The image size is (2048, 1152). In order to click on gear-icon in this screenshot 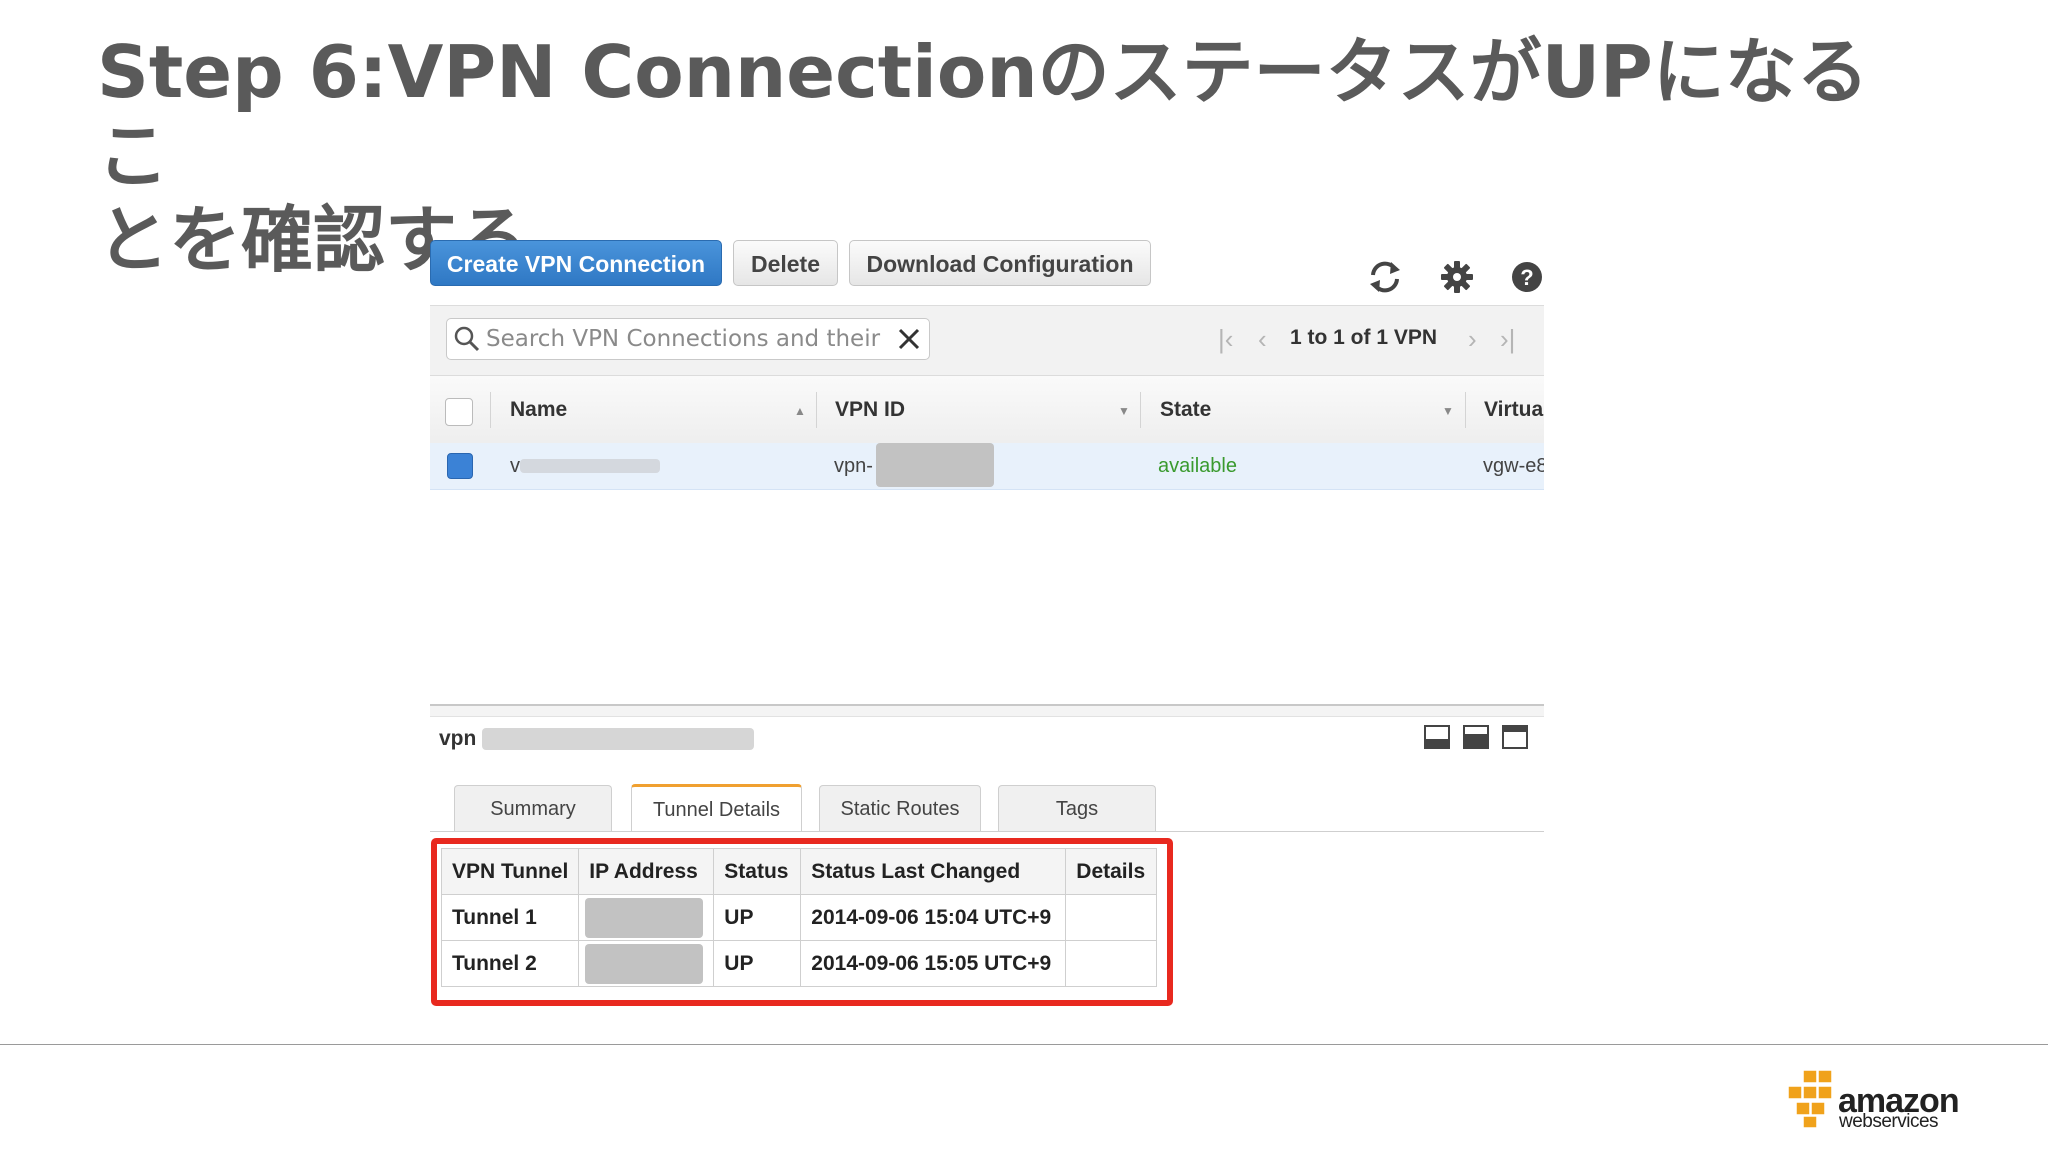, I will do `click(1457, 277)`.